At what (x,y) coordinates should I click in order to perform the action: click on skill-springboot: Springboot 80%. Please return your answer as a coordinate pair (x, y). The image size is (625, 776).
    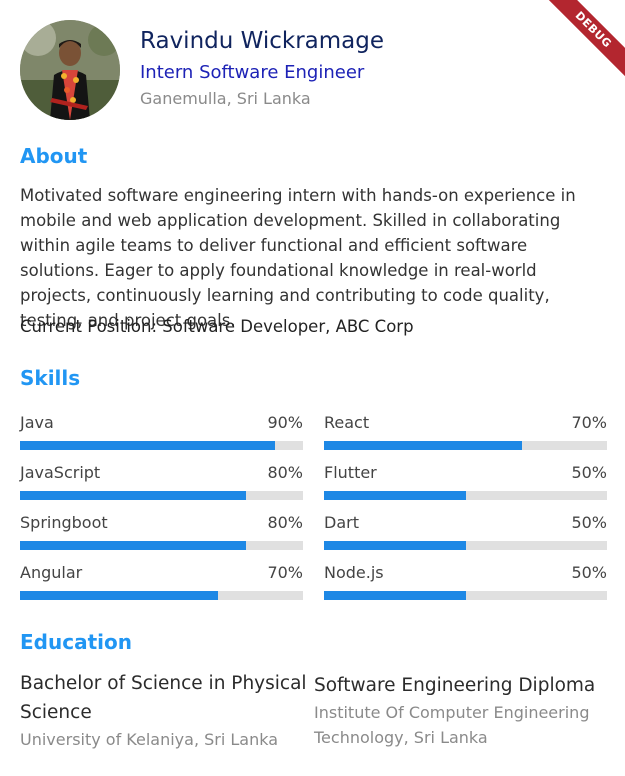
    Looking at the image, I should click on (161, 533).